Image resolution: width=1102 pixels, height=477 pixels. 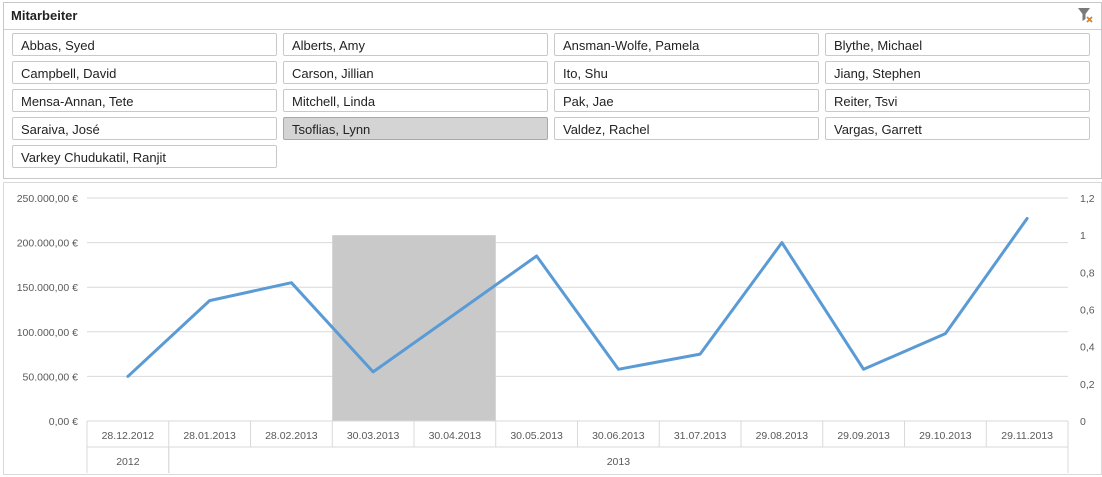 I want to click on x-tick-label: 29.10.2013, so click(x=945, y=436).